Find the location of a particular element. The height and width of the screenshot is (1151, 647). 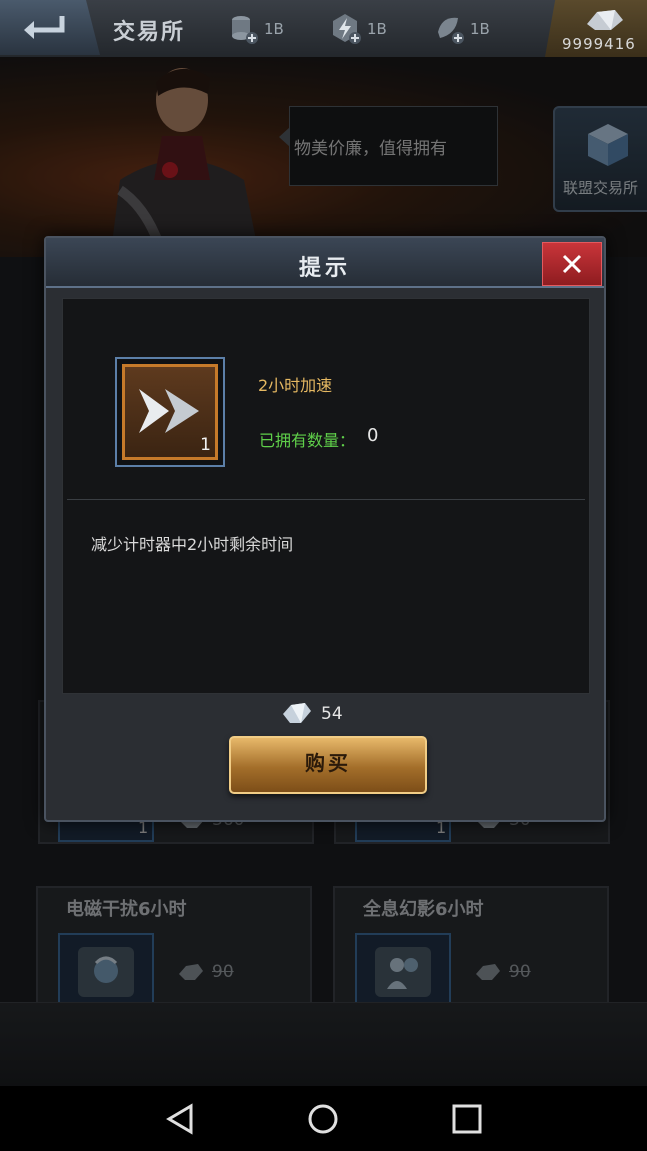

speedup-icon is located at coordinates (169, 411).